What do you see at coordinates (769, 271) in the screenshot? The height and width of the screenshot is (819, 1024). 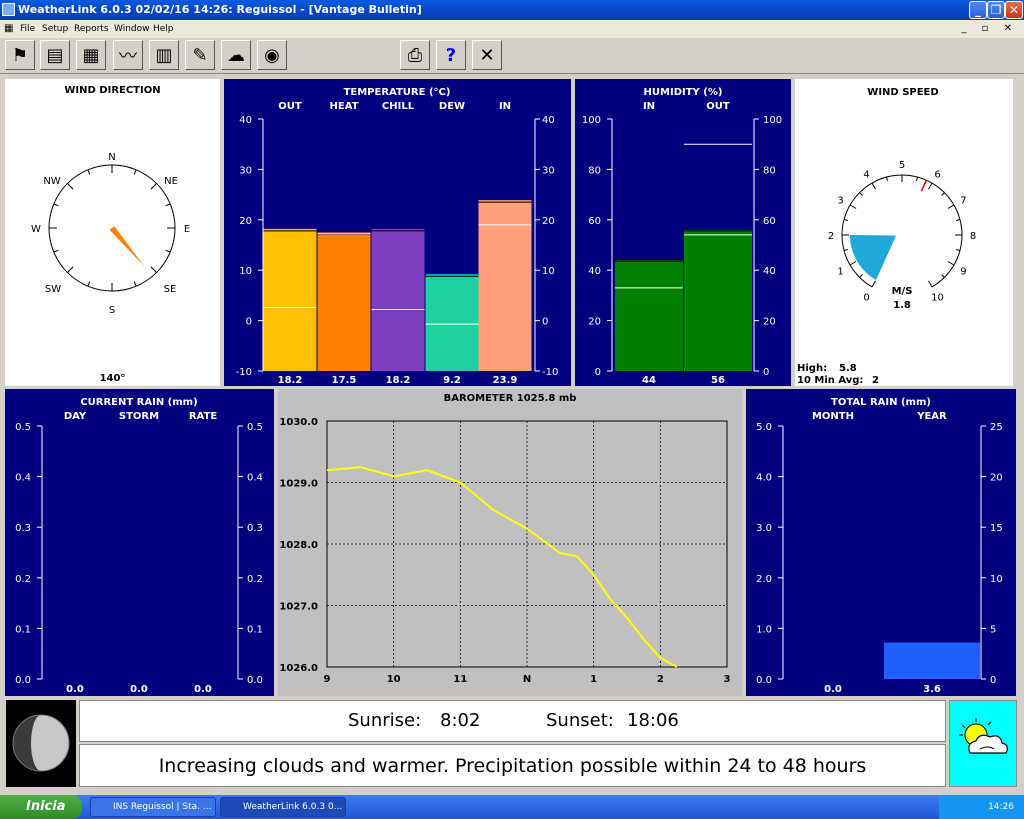 I see `humidity-axis-right-label: 40` at bounding box center [769, 271].